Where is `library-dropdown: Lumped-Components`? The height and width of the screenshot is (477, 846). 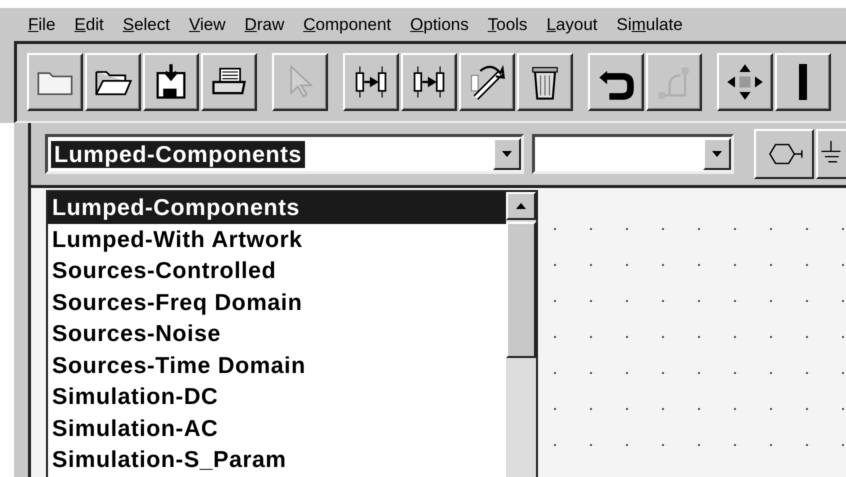
library-dropdown: Lumped-Components is located at coordinates (284, 154).